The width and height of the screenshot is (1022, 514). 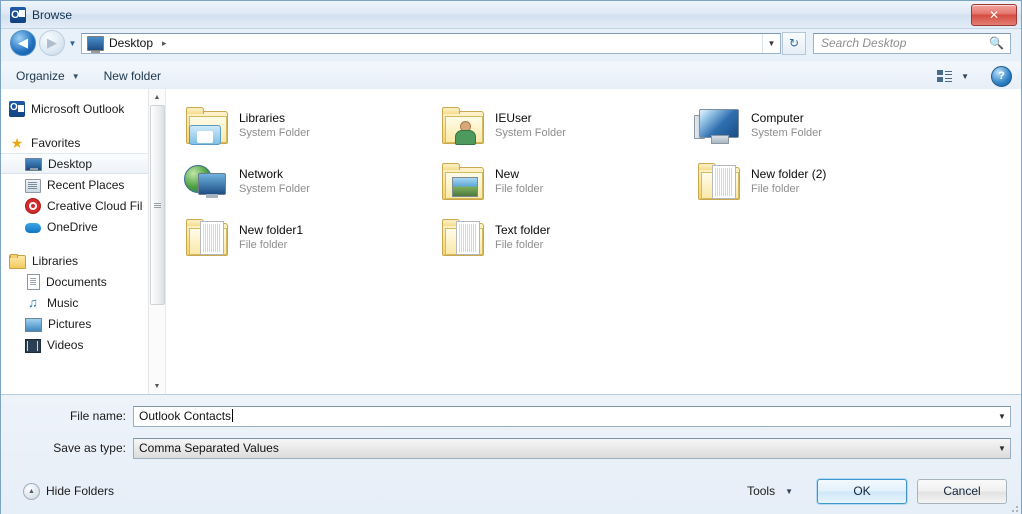 I want to click on sidebar-item-recent-places: Recent Places, so click(x=83, y=184).